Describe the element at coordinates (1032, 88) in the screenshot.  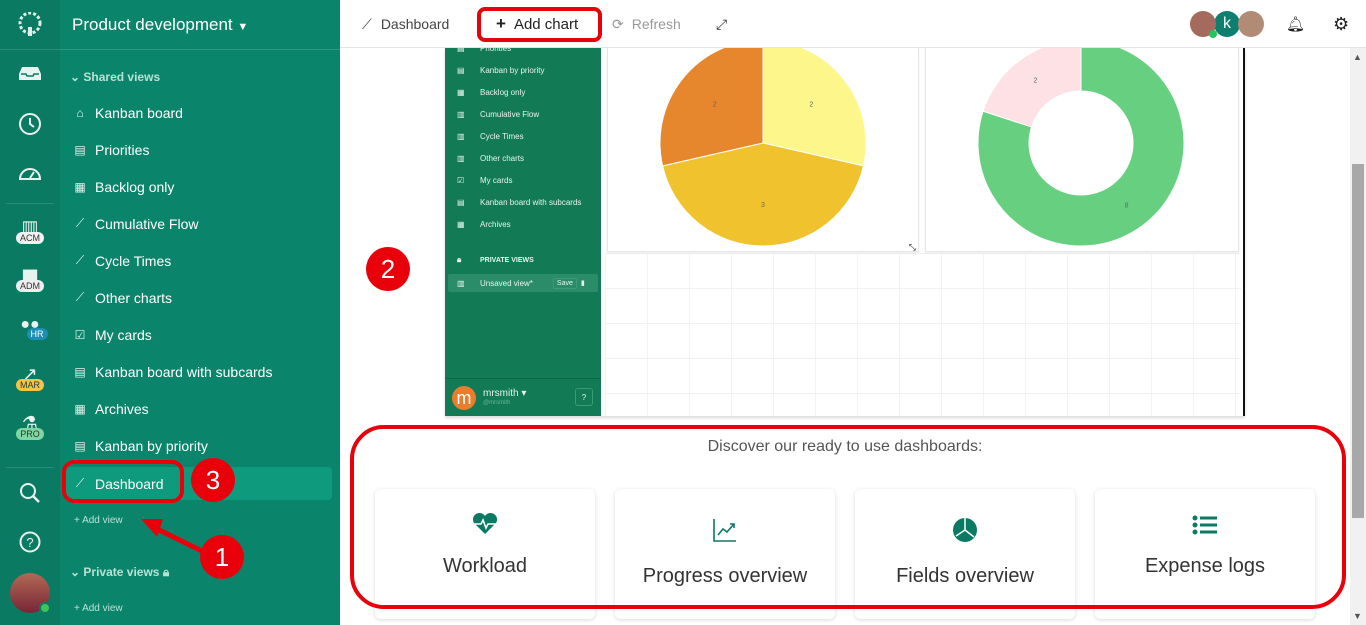
I see `pie-slice` at that location.